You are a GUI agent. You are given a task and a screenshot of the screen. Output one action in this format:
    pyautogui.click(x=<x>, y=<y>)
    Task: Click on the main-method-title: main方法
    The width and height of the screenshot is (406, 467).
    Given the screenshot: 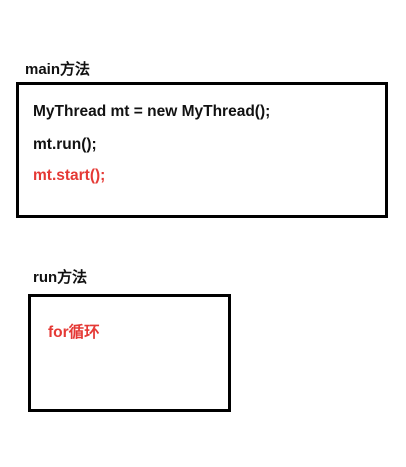 What is the action you would take?
    pyautogui.click(x=58, y=69)
    